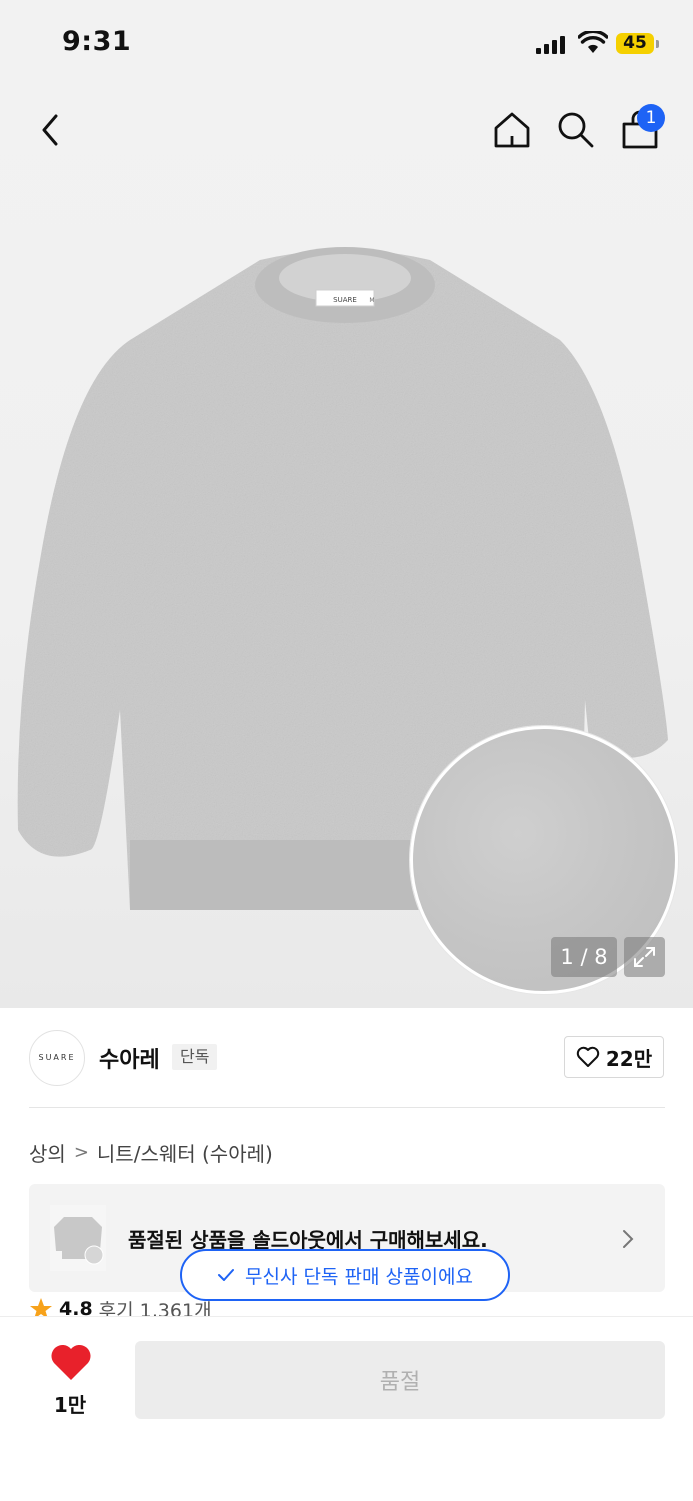  I want to click on heart-filled-icon, so click(71, 1363).